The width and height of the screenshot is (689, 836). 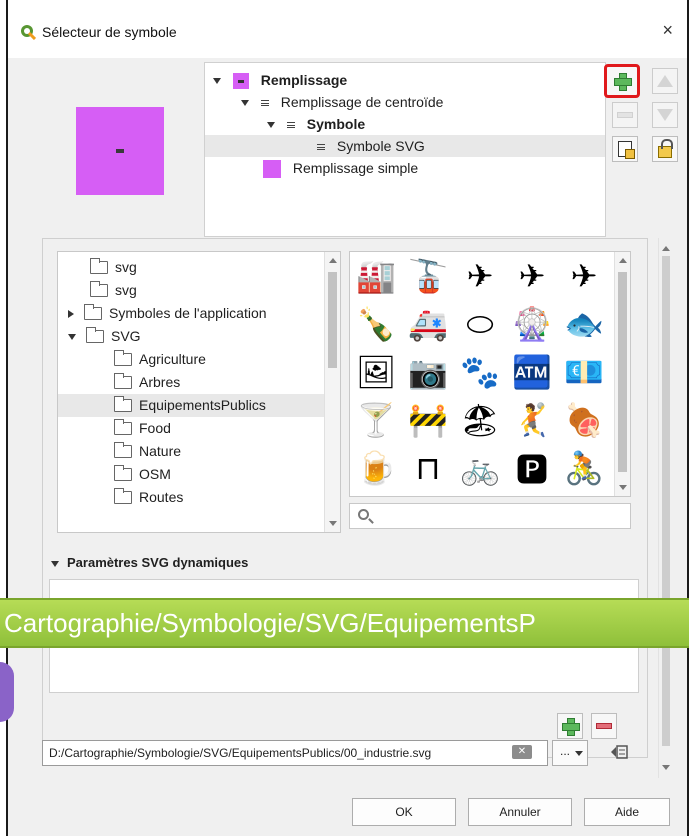 I want to click on svg-search-input, so click(x=490, y=516).